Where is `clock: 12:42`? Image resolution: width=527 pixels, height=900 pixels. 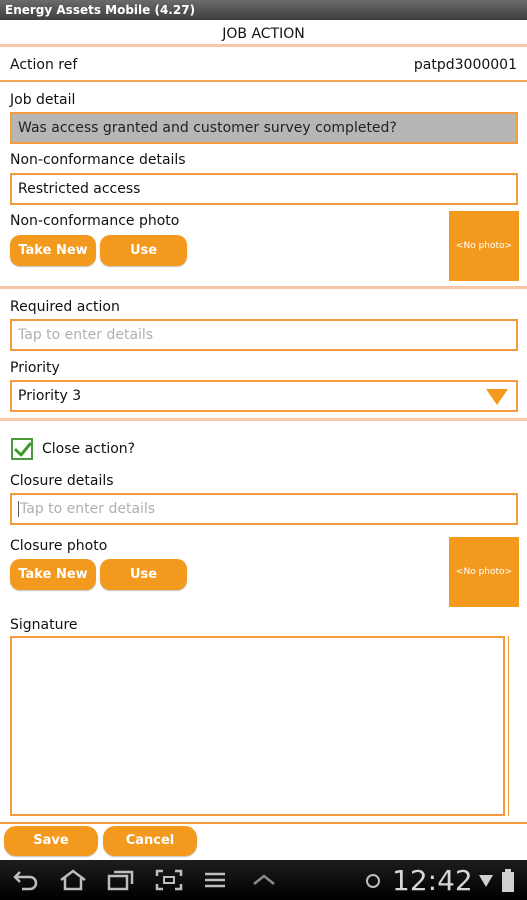 clock: 12:42 is located at coordinates (432, 880).